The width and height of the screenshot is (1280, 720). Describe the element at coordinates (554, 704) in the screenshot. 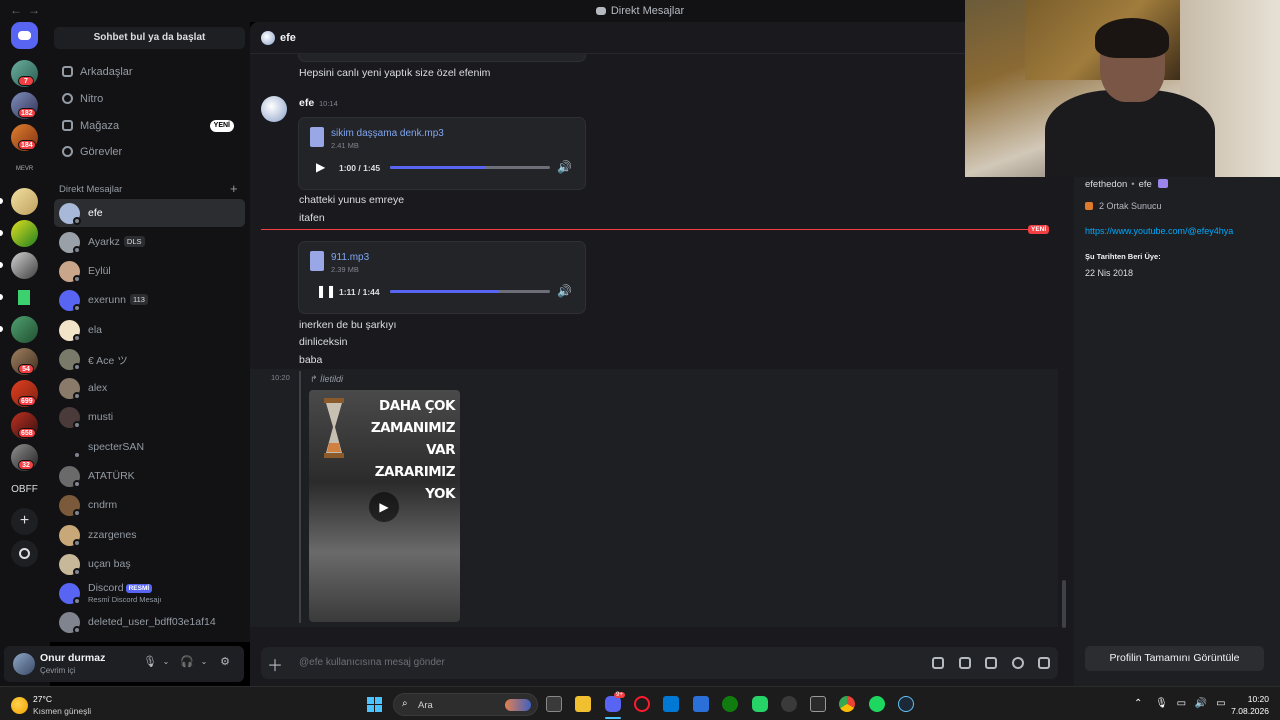

I see `task-view-icon` at that location.